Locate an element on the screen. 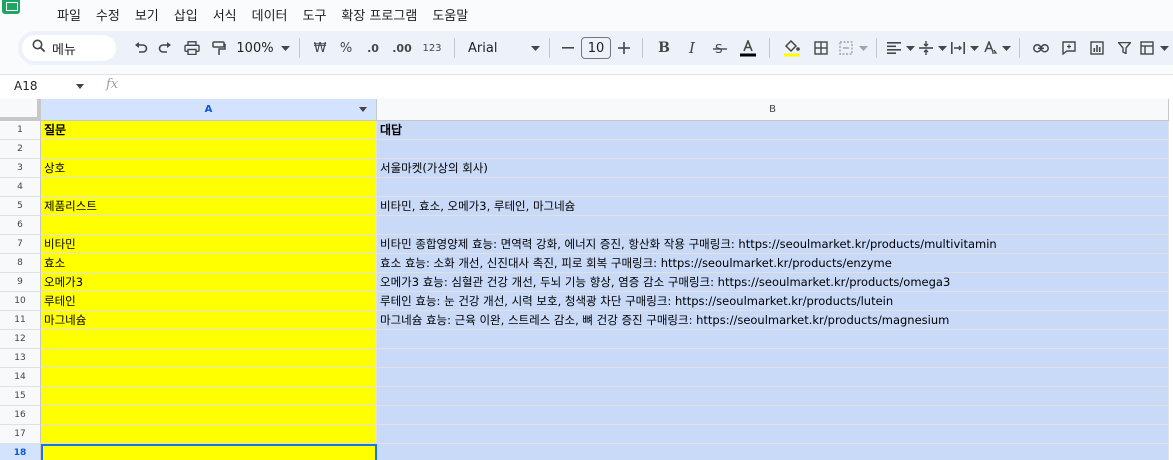 The height and width of the screenshot is (460, 1173). filter-icon is located at coordinates (1124, 48).